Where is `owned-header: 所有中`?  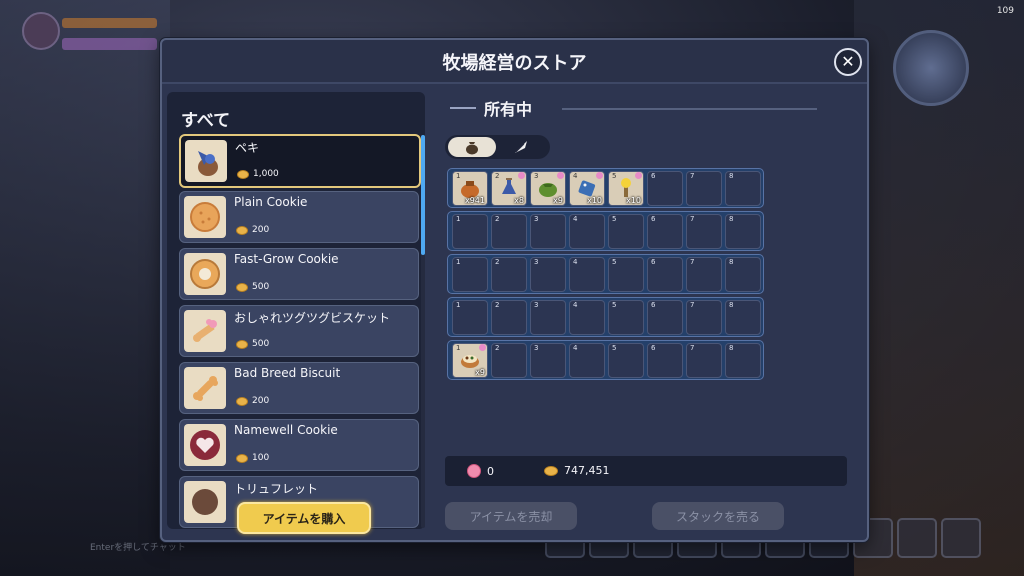 owned-header: 所有中 is located at coordinates (491, 108).